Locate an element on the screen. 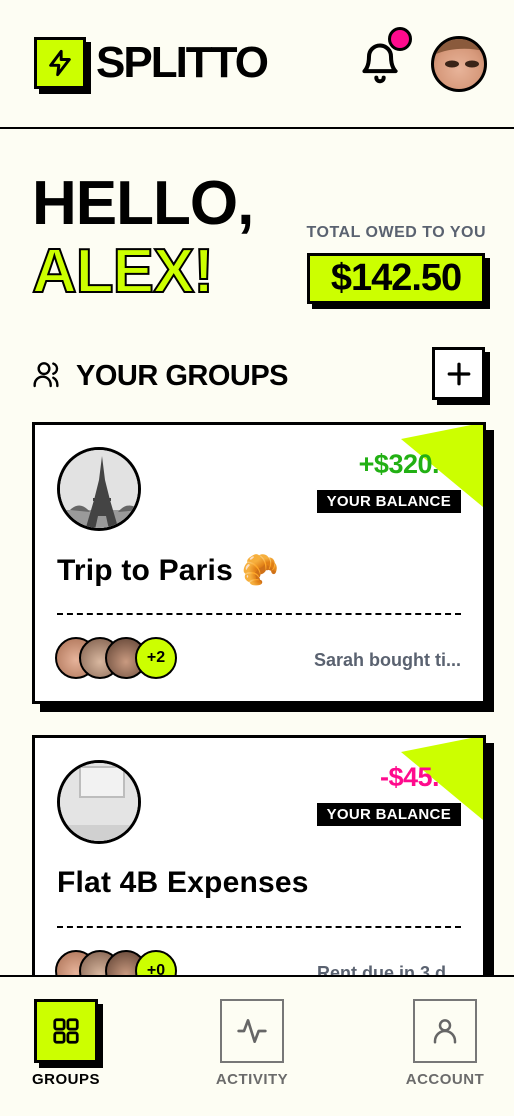 Image resolution: width=514 pixels, height=1116 pixels. groups-header: YOUR GROUPS is located at coordinates (160, 376).